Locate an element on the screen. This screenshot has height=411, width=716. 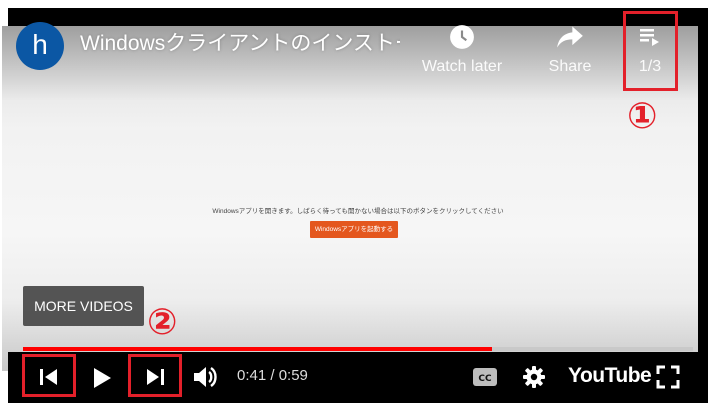
progress-bar is located at coordinates (358, 349).